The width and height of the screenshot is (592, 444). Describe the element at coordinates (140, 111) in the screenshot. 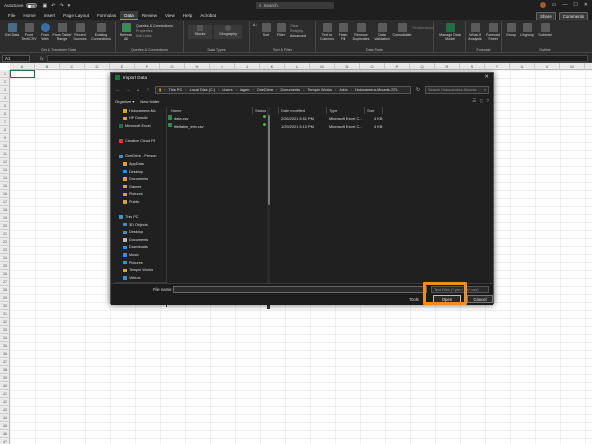

I see `nav-item: Holocamera-Mc` at that location.